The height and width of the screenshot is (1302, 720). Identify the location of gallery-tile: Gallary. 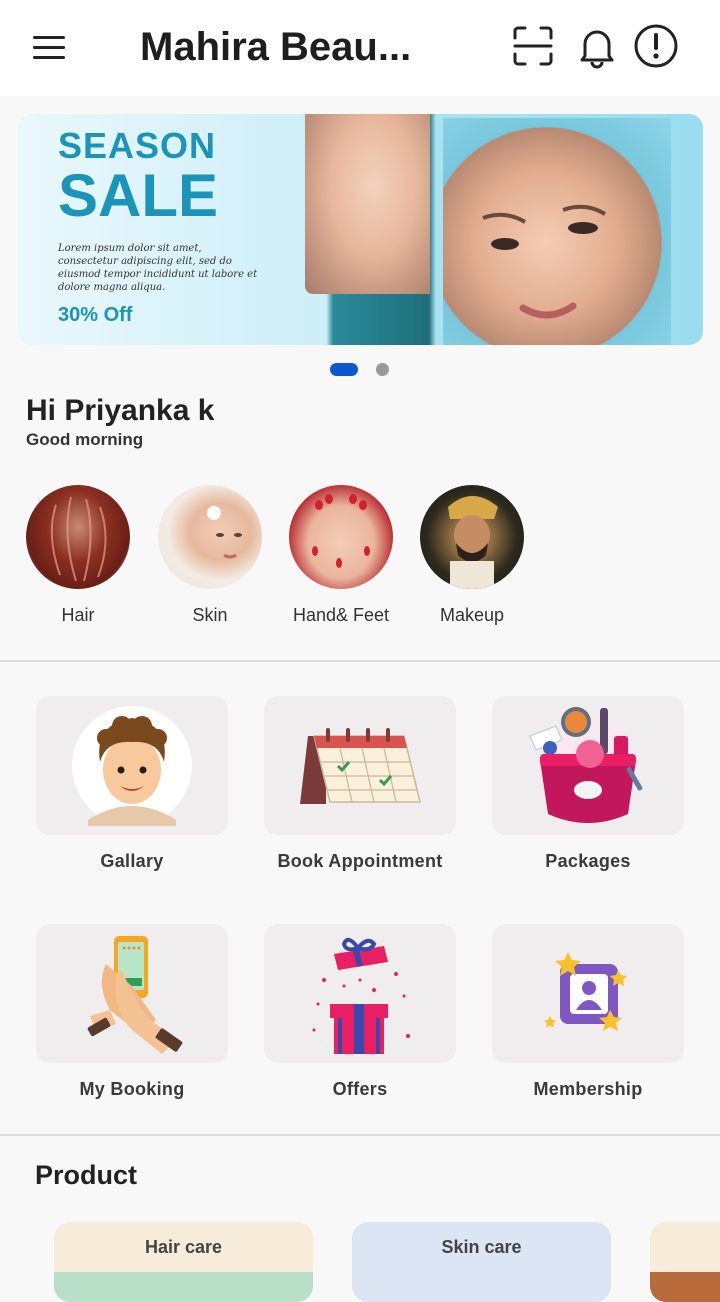
(132, 784).